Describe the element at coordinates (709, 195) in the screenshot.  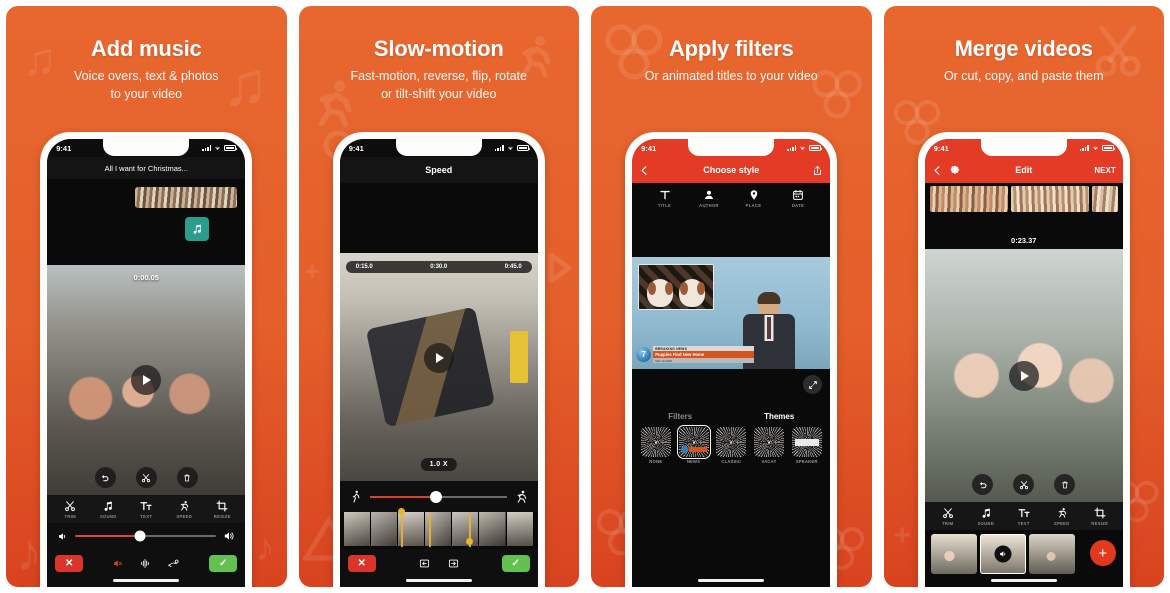
I see `person-icon` at that location.